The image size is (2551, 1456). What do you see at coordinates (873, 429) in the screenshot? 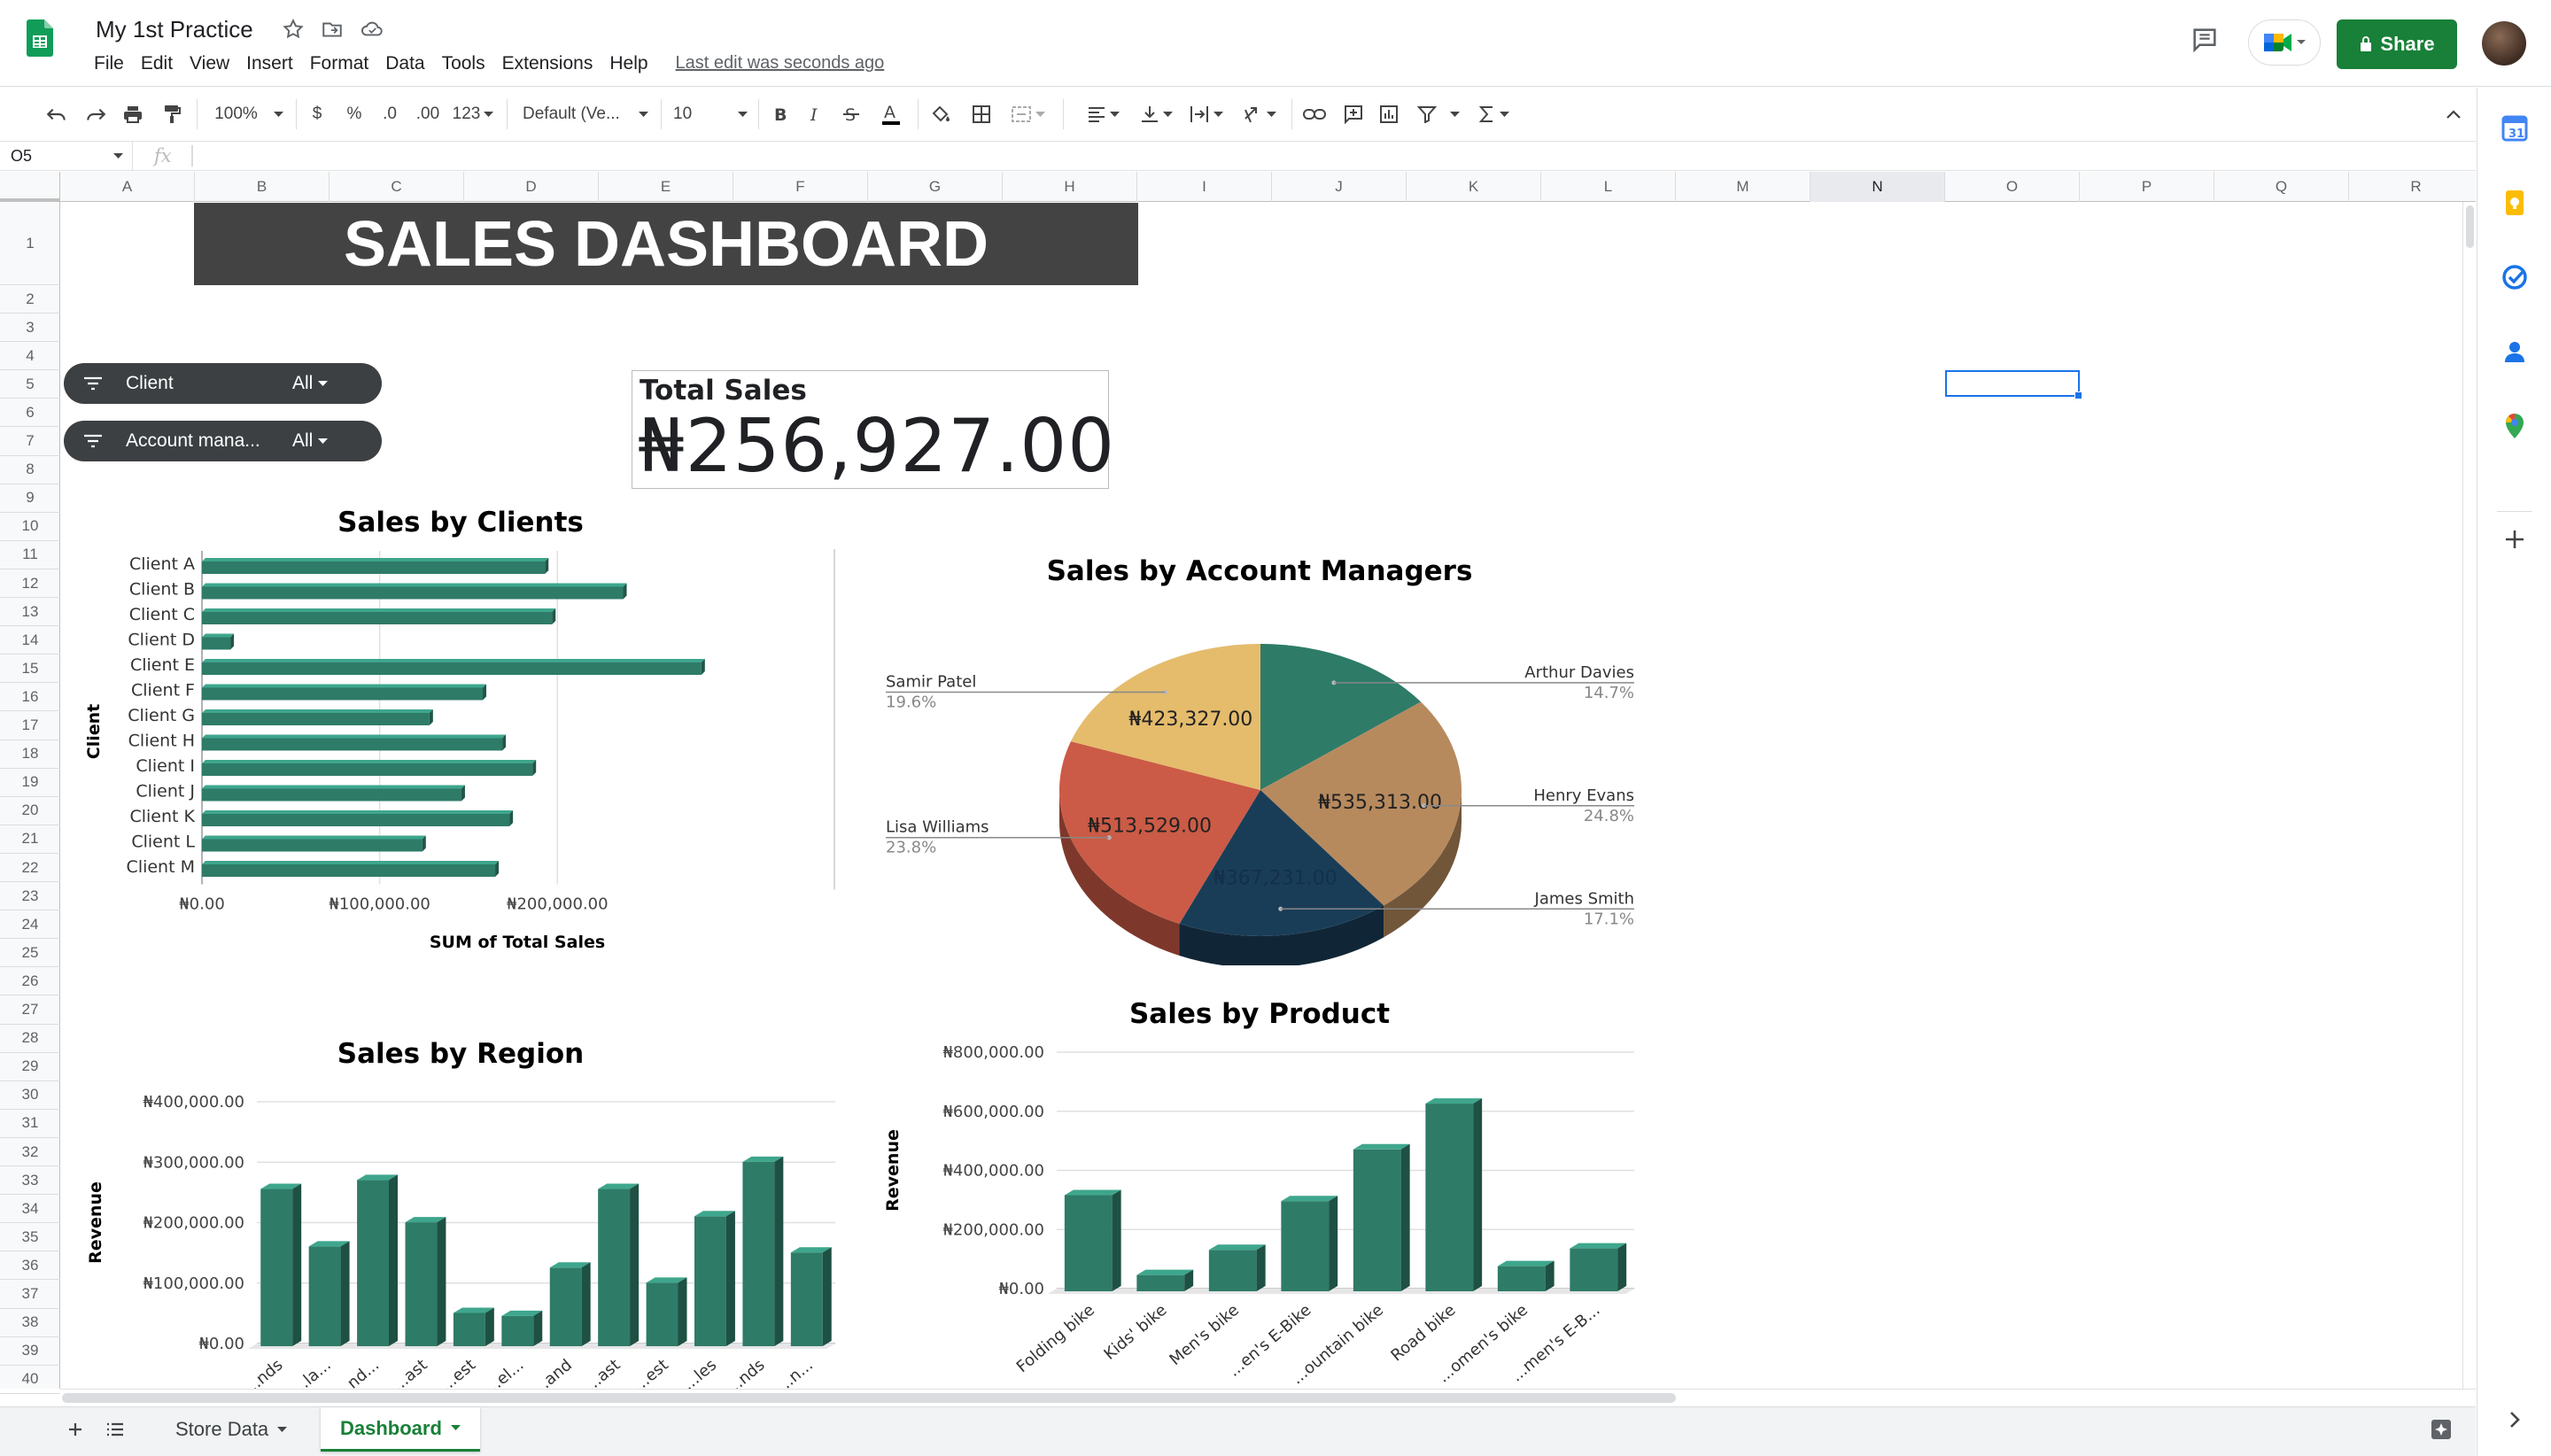
I see `scorecard-total-sales: Total Sales ₦256,927.00` at bounding box center [873, 429].